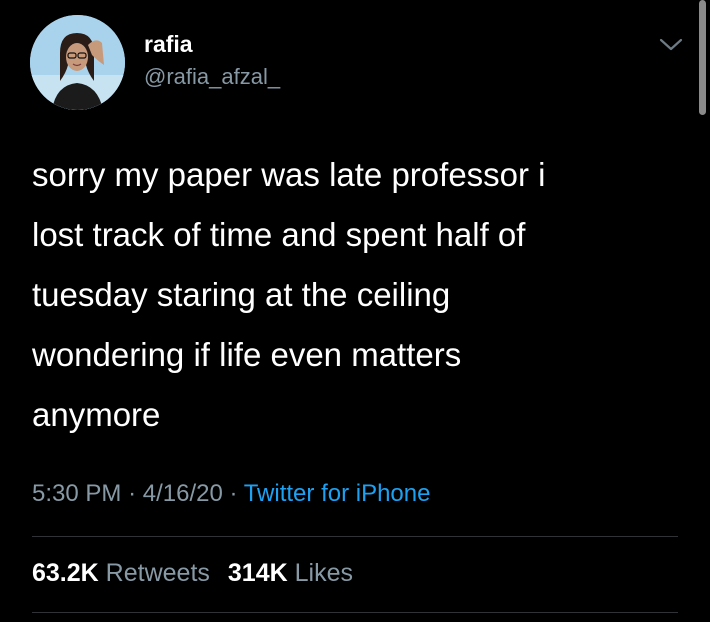 The width and height of the screenshot is (710, 622). I want to click on likes-count: 314K, so click(257, 573).